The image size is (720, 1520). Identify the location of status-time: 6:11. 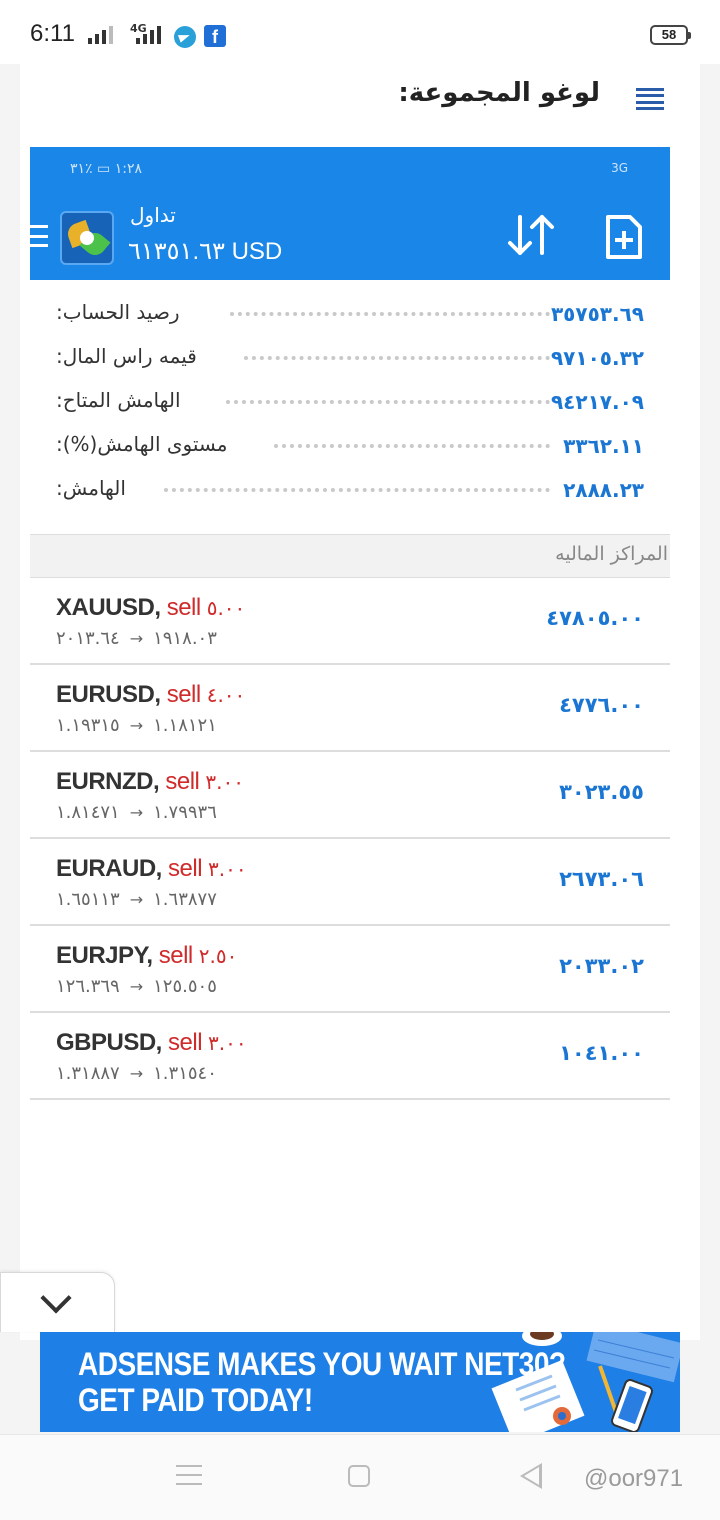
(52, 33).